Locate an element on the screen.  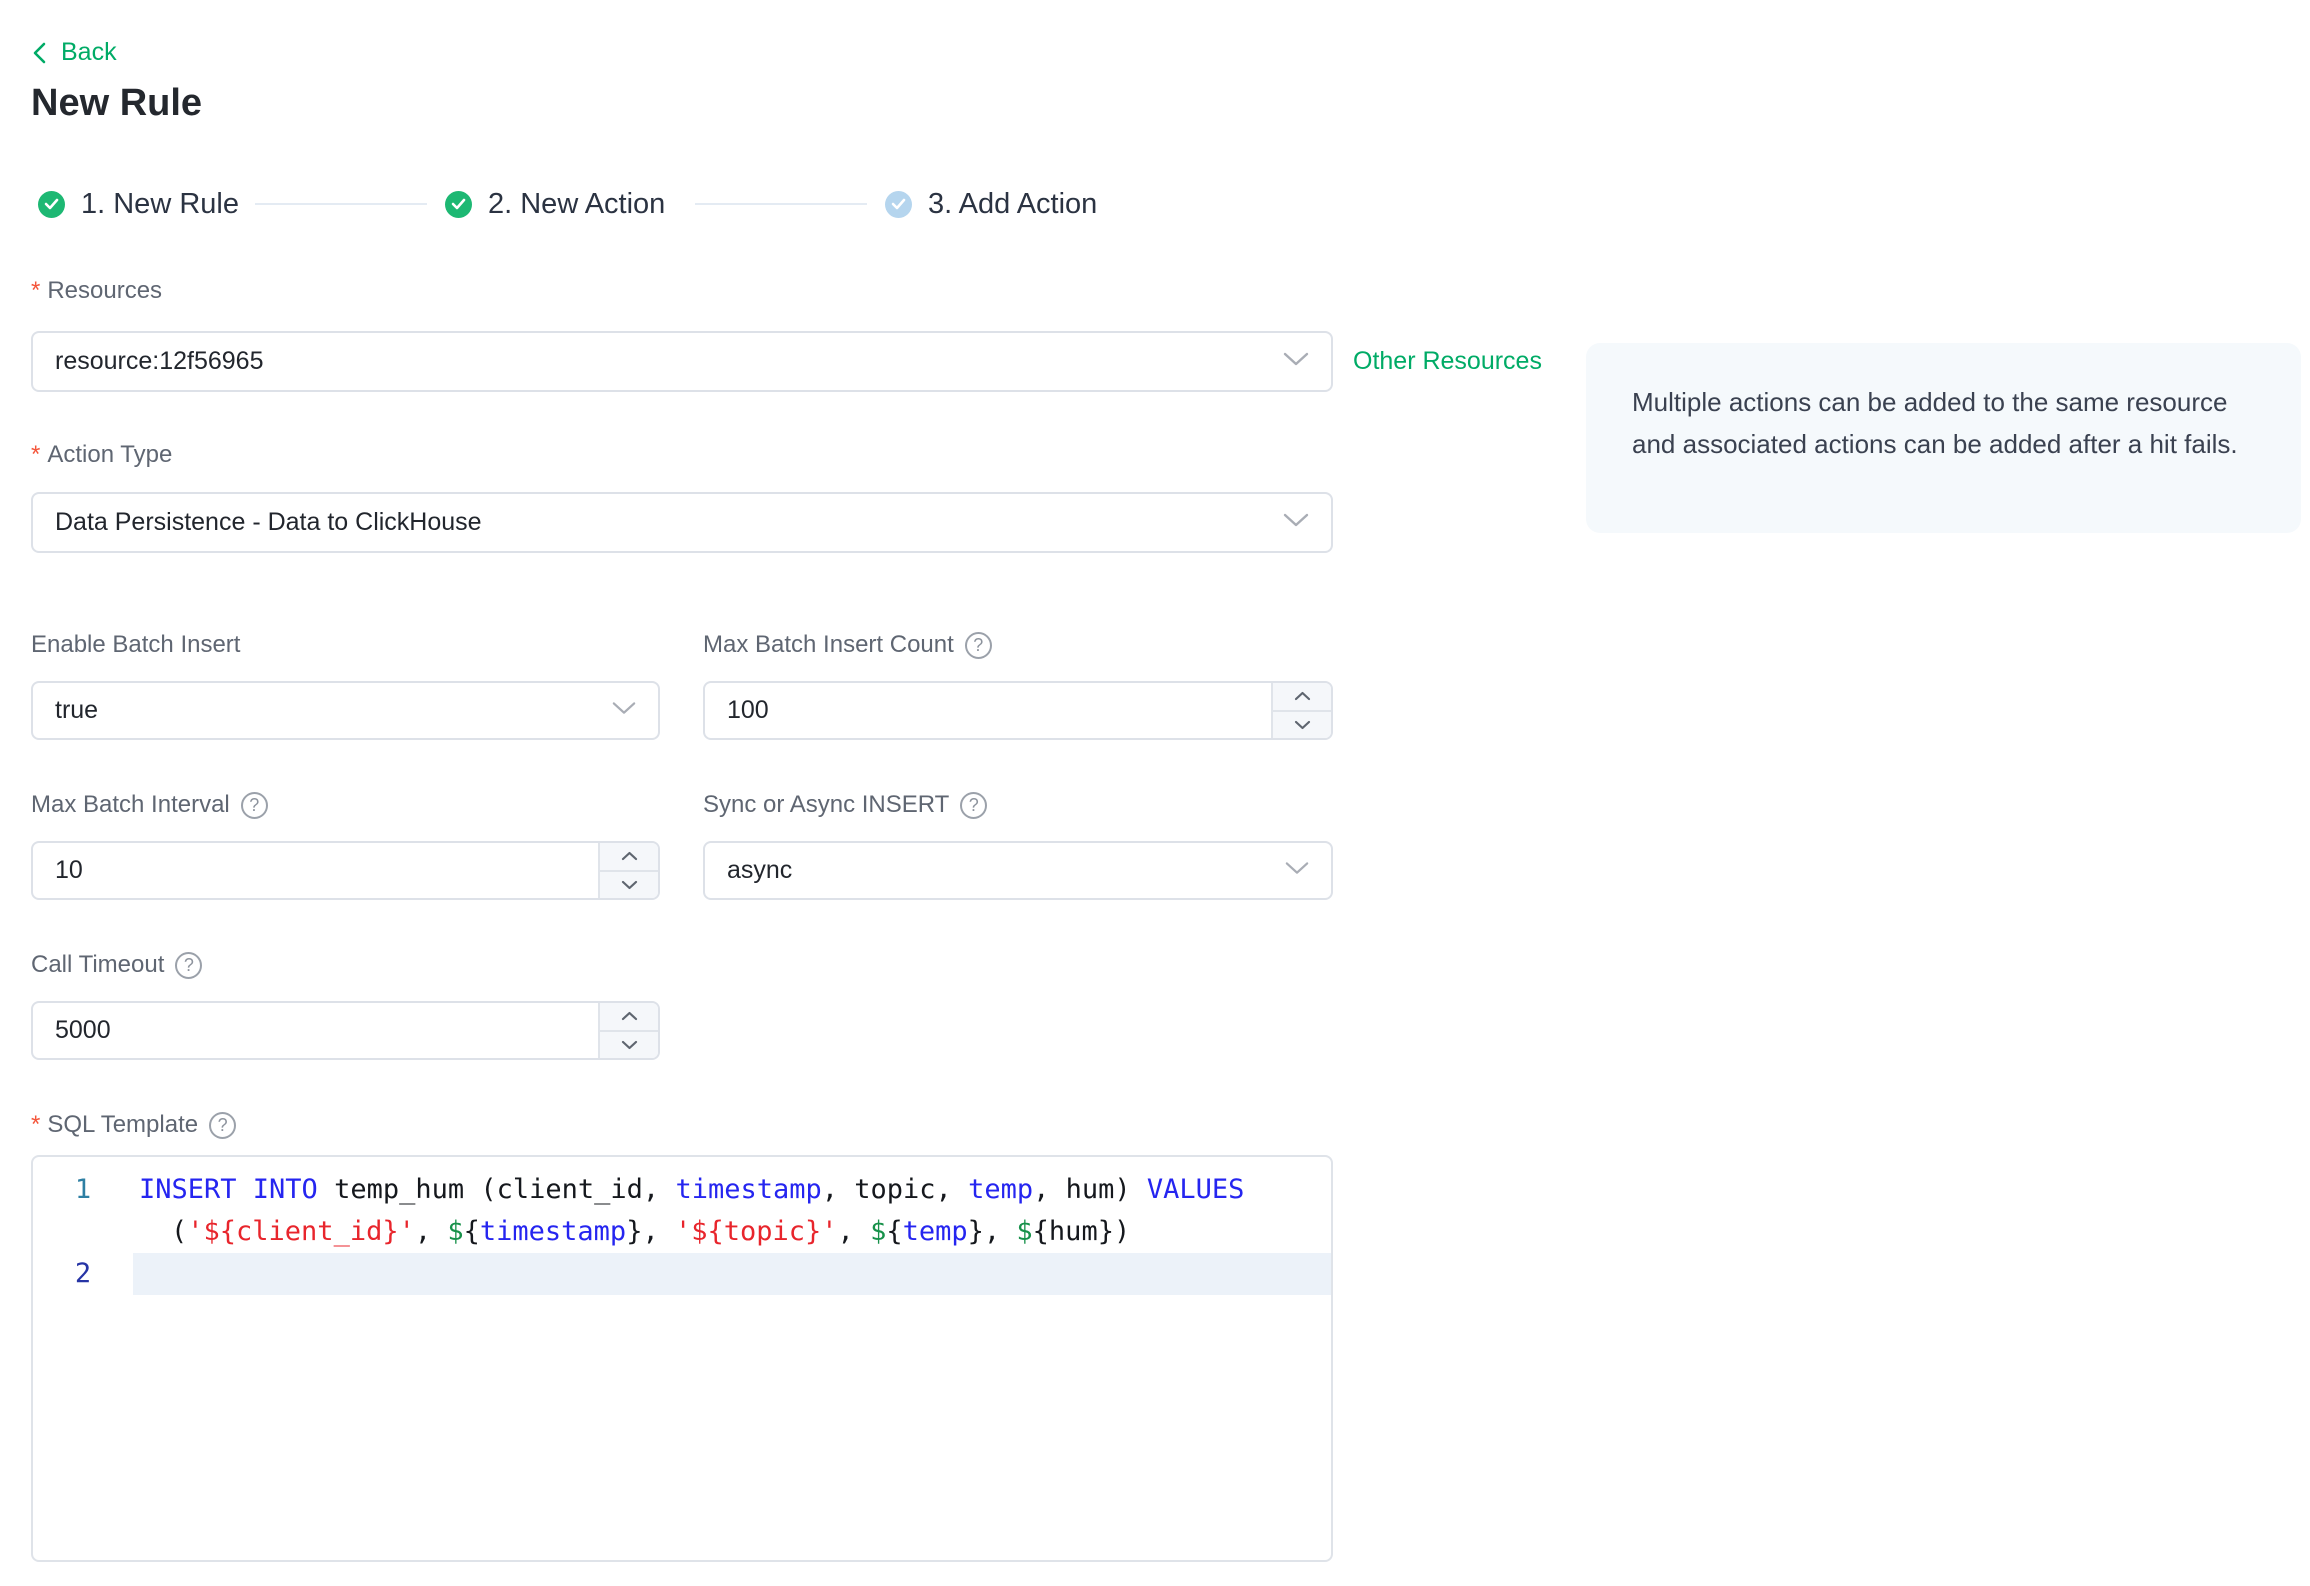
max-batch-interval-field is located at coordinates (345, 870).